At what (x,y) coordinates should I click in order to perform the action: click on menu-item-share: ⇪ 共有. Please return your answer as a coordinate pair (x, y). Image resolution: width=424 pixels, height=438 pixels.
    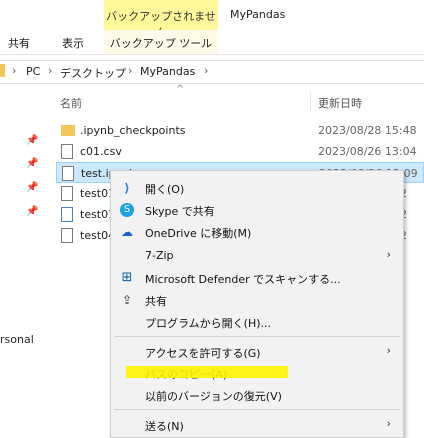
    Looking at the image, I should click on (257, 300).